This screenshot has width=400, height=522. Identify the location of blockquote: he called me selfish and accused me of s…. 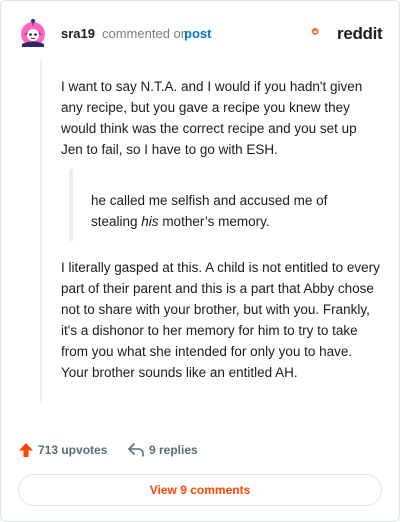
(226, 211).